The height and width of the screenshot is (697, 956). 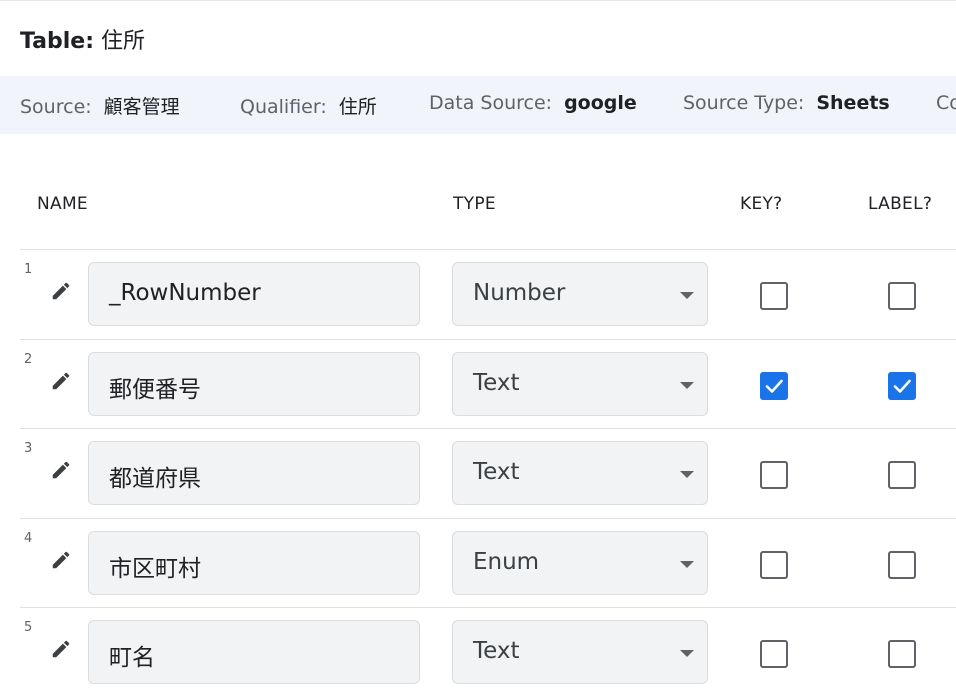 What do you see at coordinates (155, 390) in the screenshot?
I see `column-name-value: 郵便番号` at bounding box center [155, 390].